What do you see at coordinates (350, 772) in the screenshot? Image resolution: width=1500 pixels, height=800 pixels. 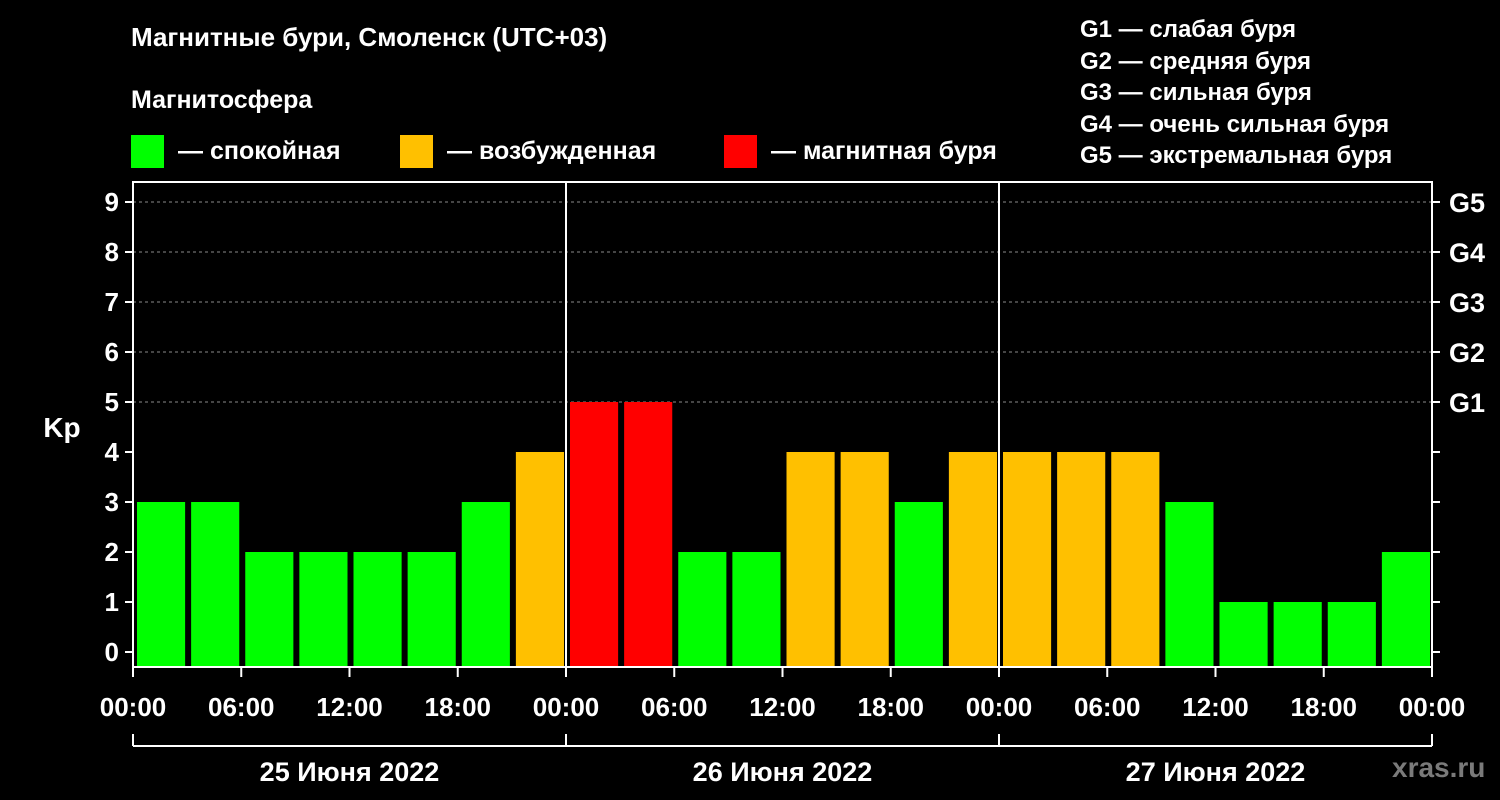 I see `day-label: 25 Июня 2022` at bounding box center [350, 772].